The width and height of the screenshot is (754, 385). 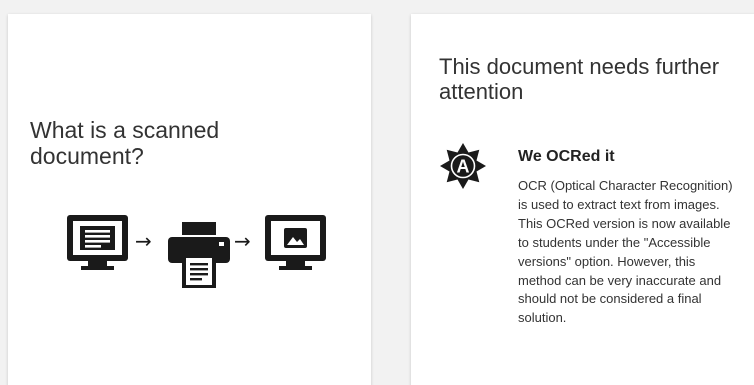 I want to click on attention-title: This document needs further attention, so click(x=579, y=79).